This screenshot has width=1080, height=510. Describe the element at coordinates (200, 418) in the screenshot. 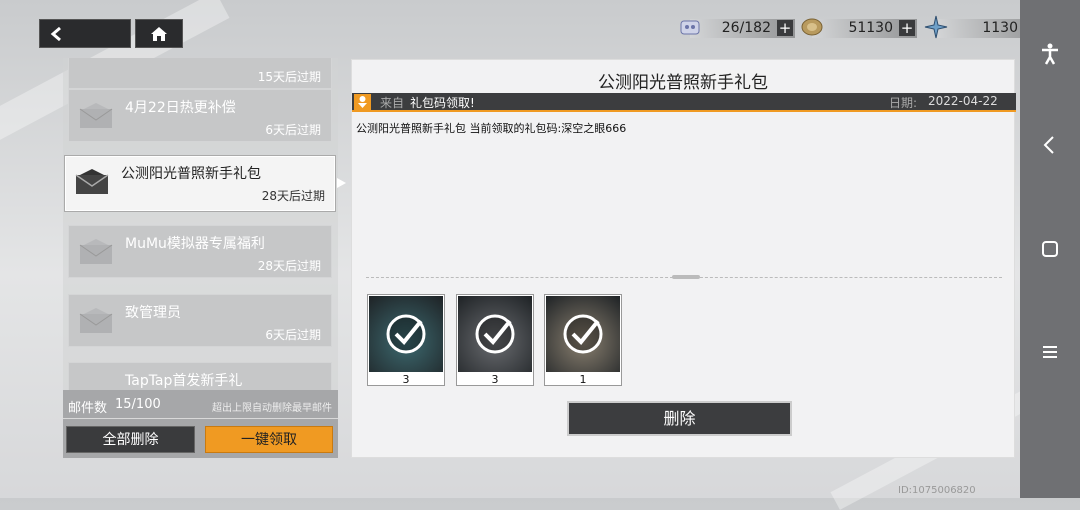

I see `divider` at that location.